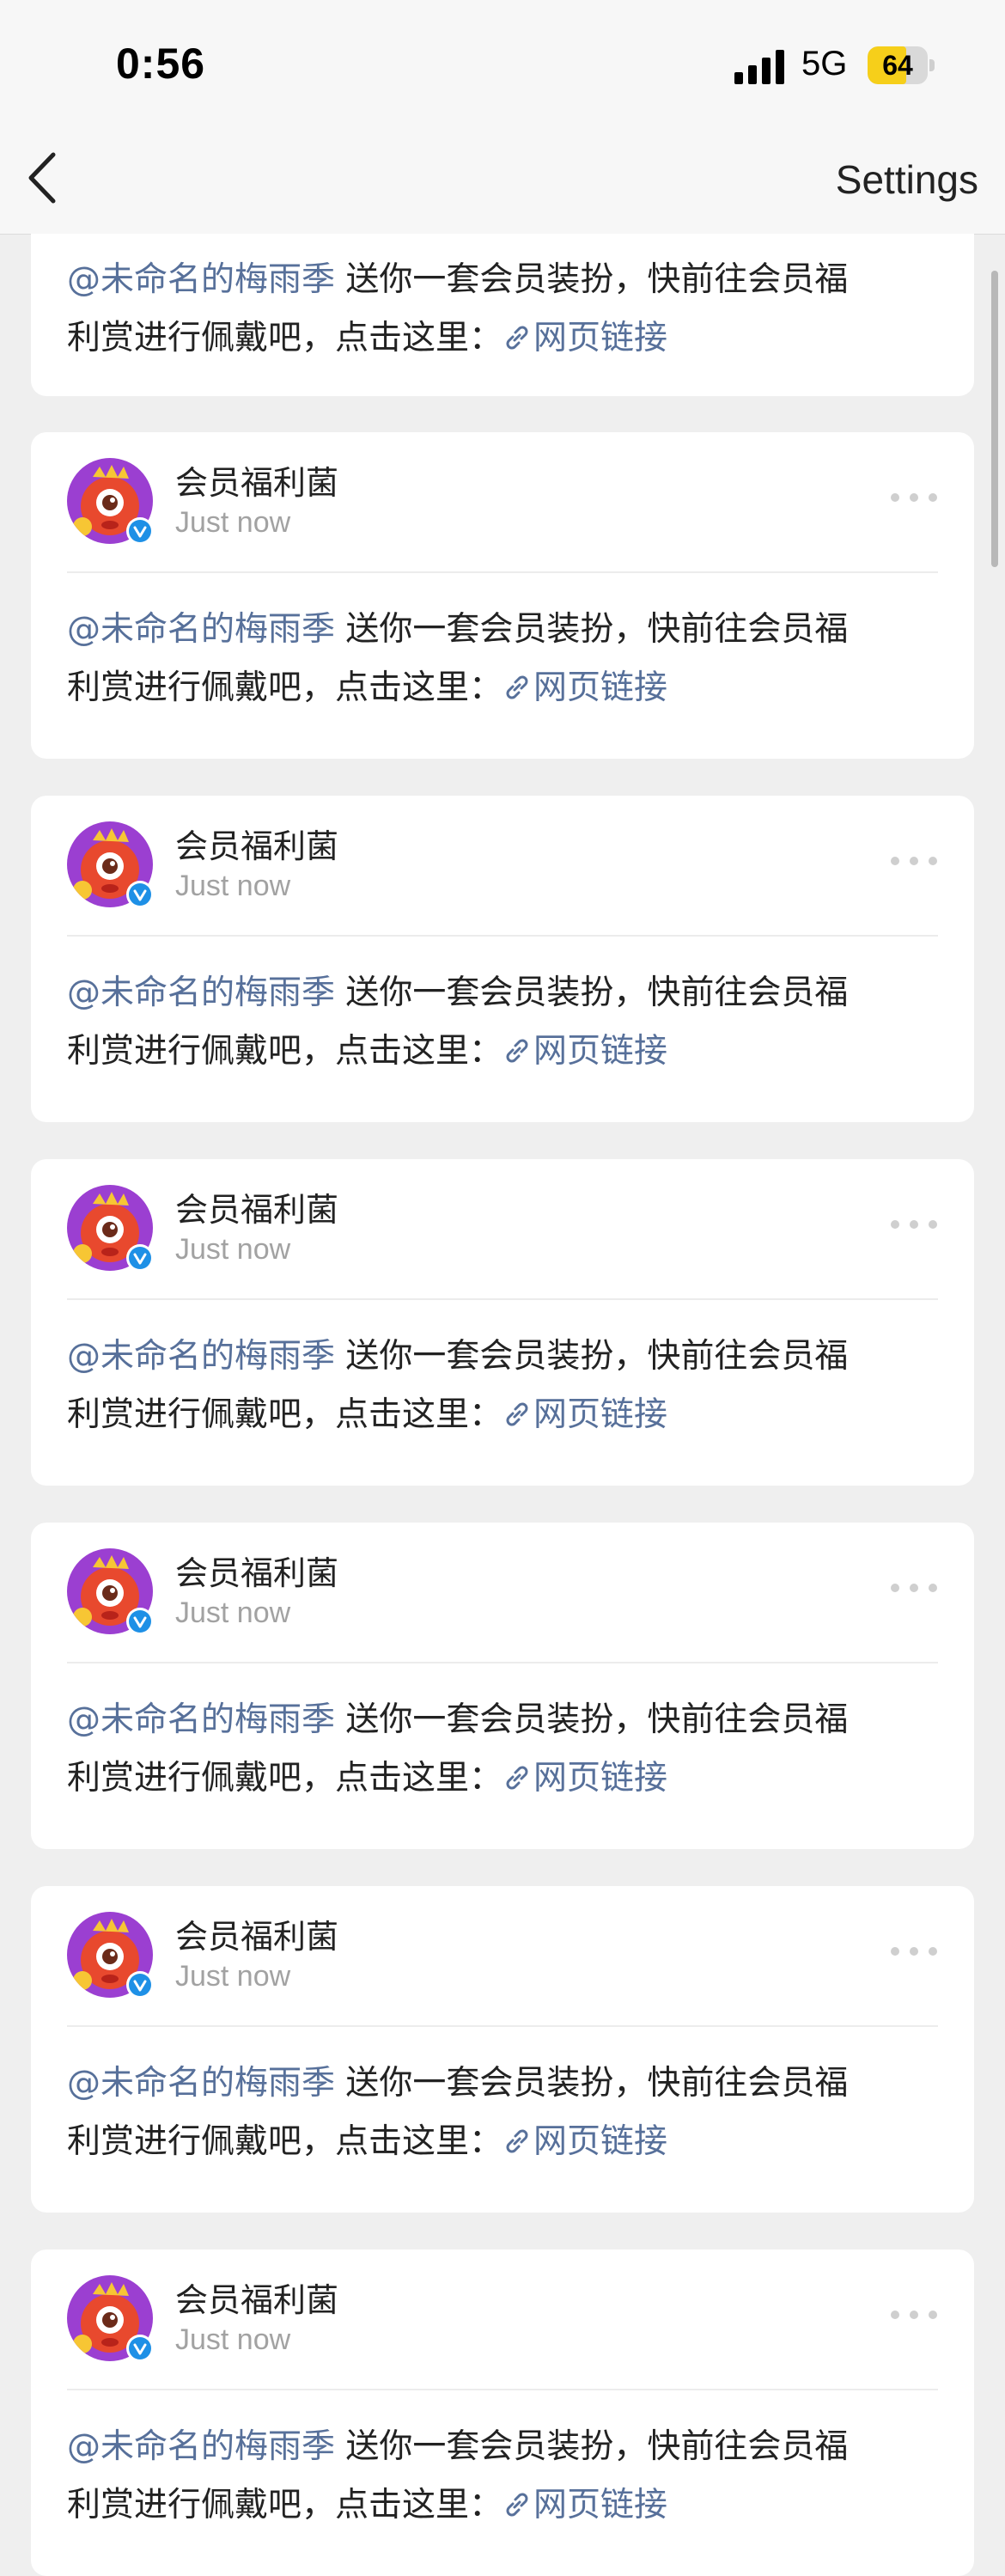 Image resolution: width=1005 pixels, height=2576 pixels. Describe the element at coordinates (161, 64) in the screenshot. I see `status-time: 0:56` at that location.